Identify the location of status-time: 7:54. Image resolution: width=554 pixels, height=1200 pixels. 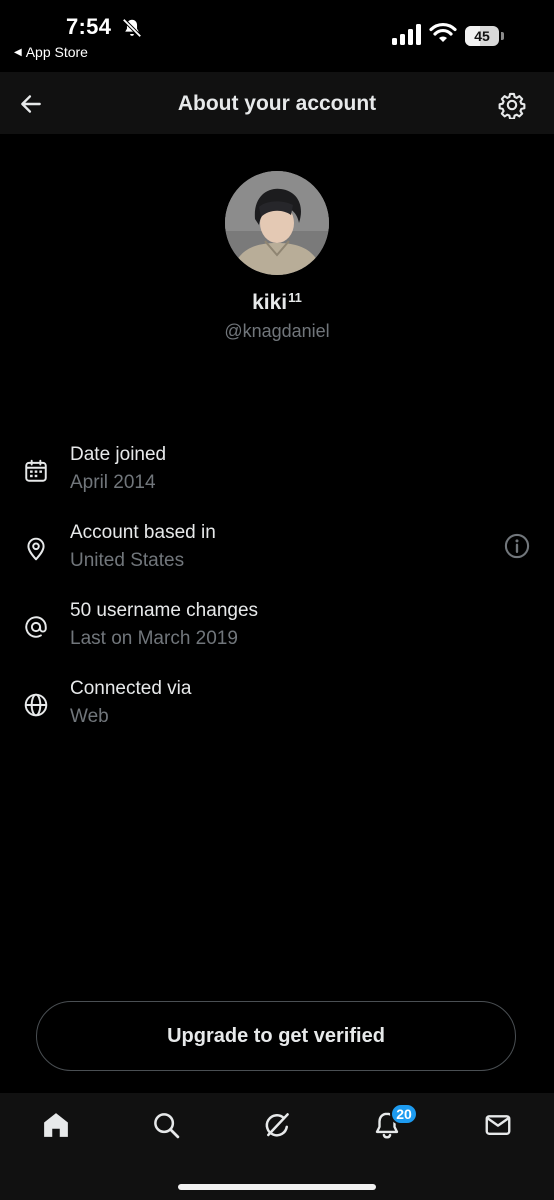
(89, 26).